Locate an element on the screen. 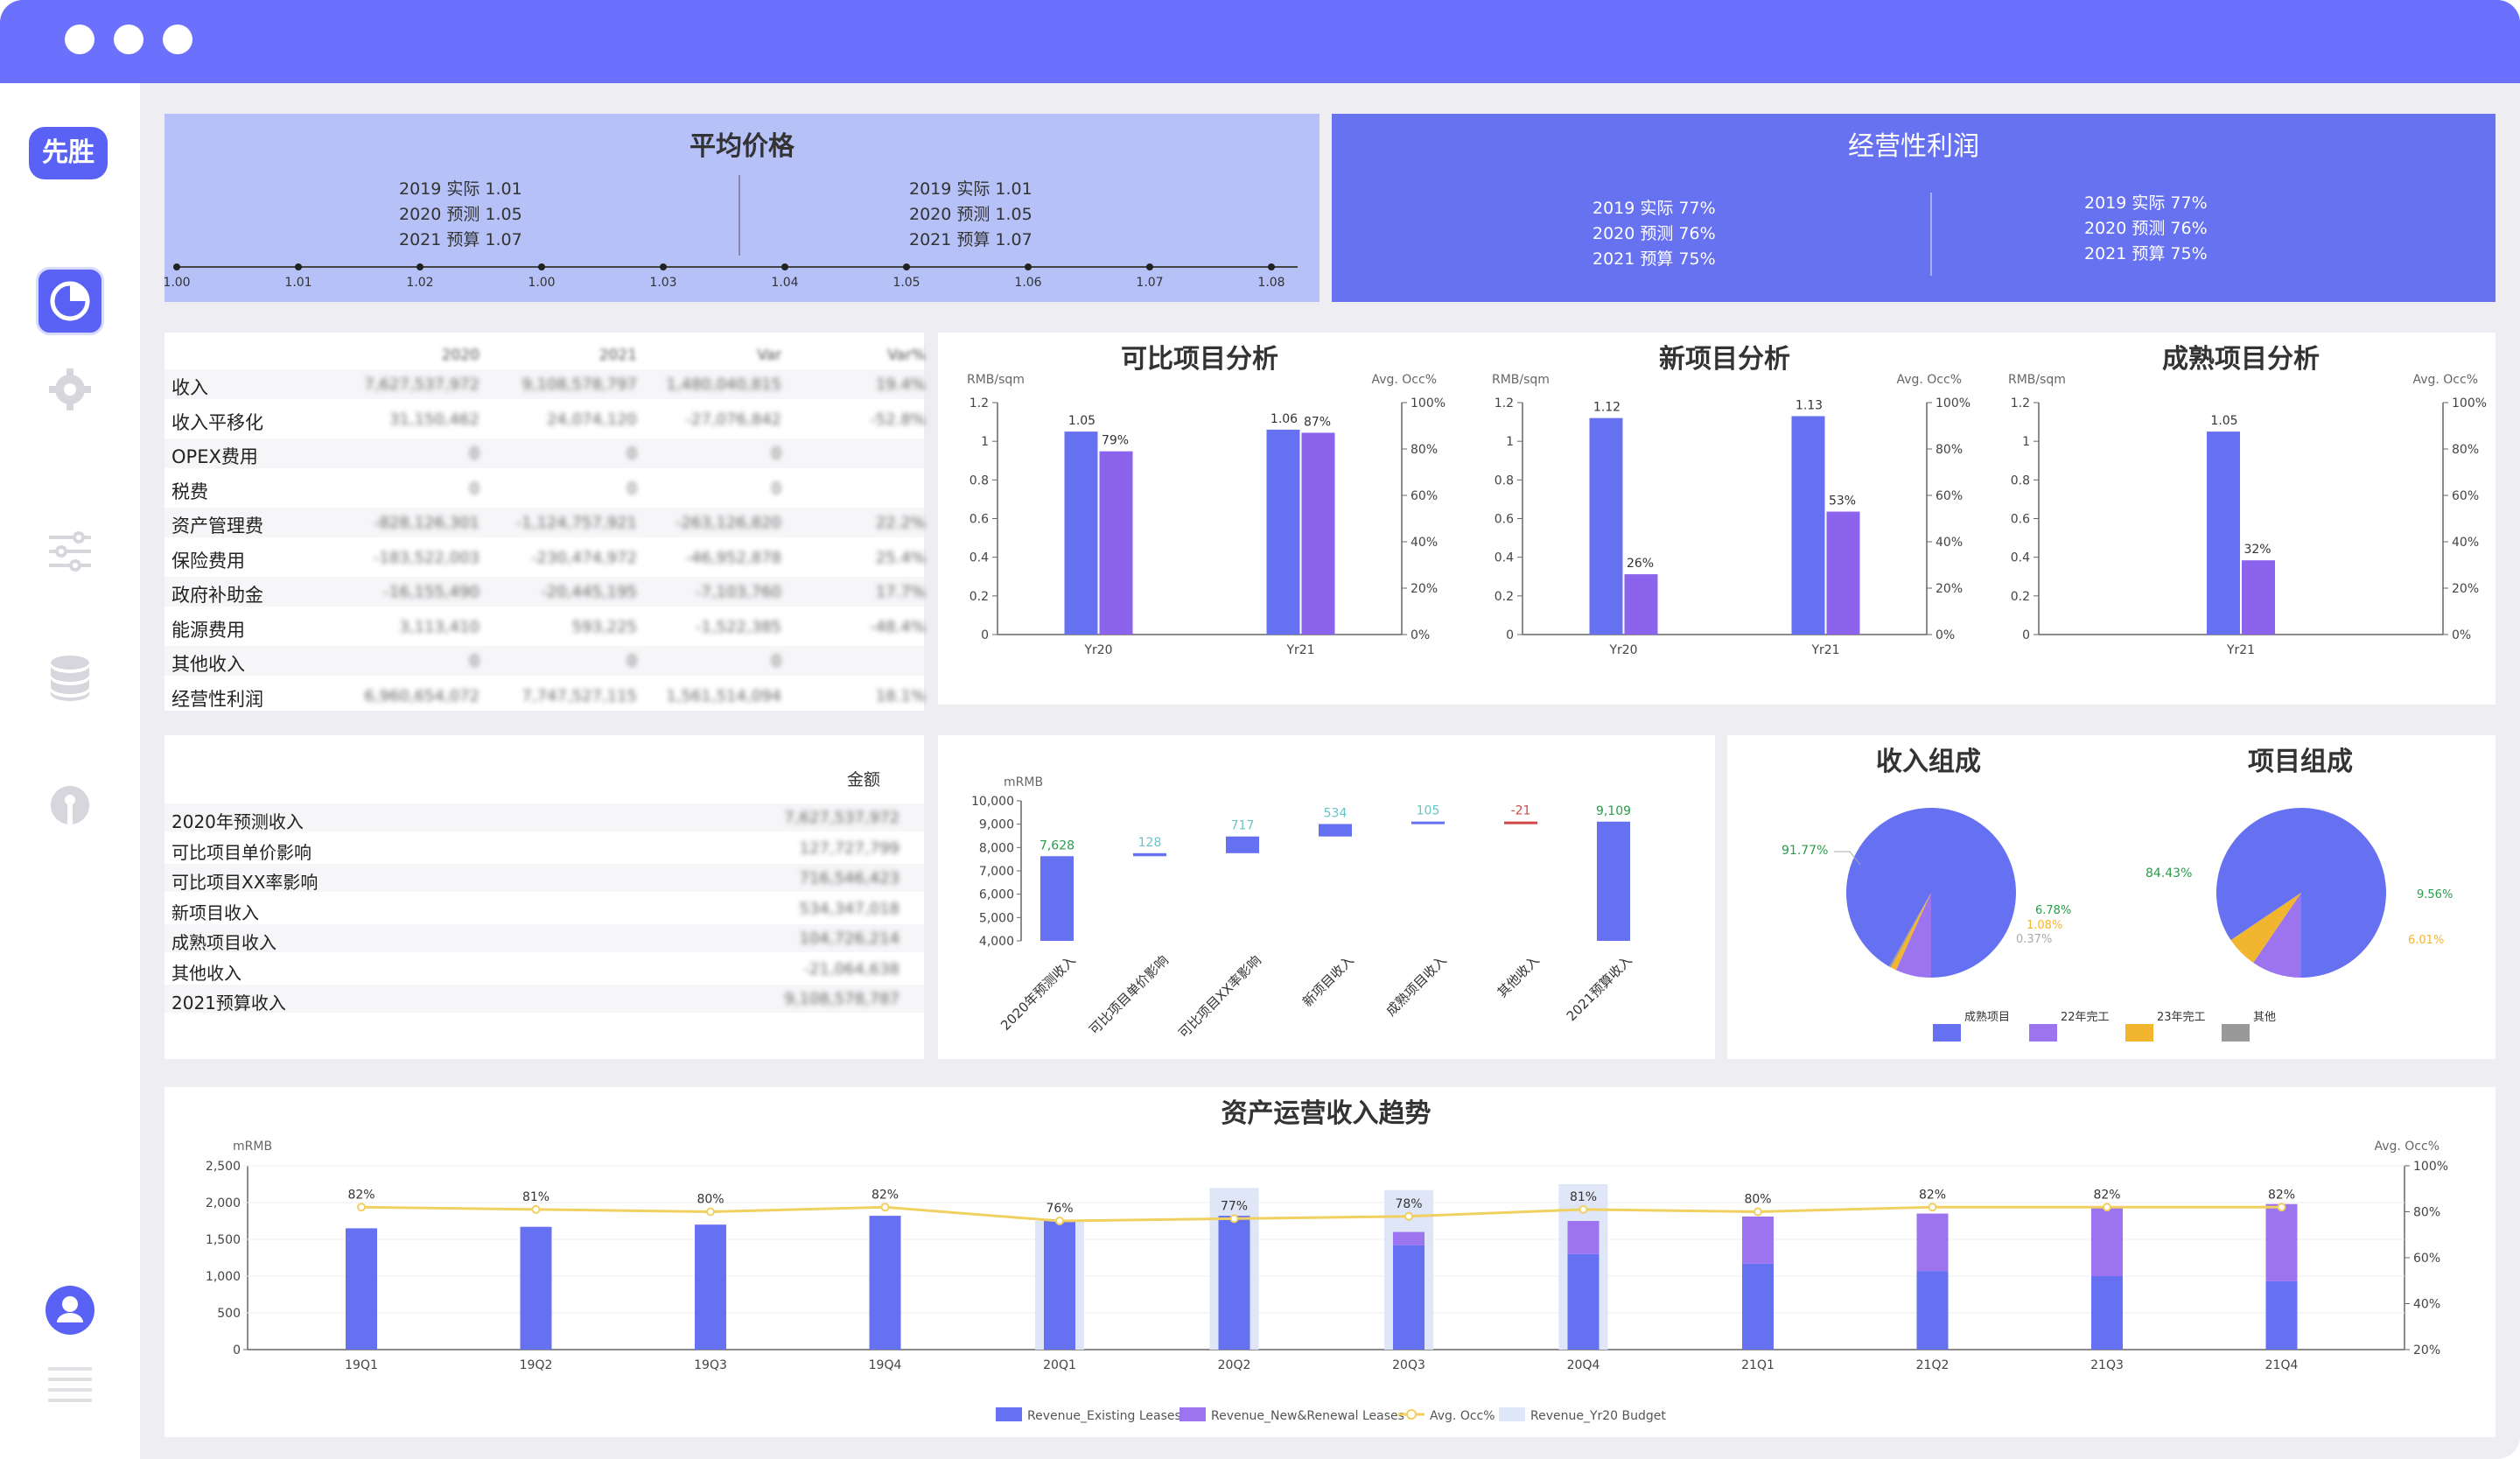 This screenshot has width=2520, height=1459. user-avatar-icon is located at coordinates (70, 1310).